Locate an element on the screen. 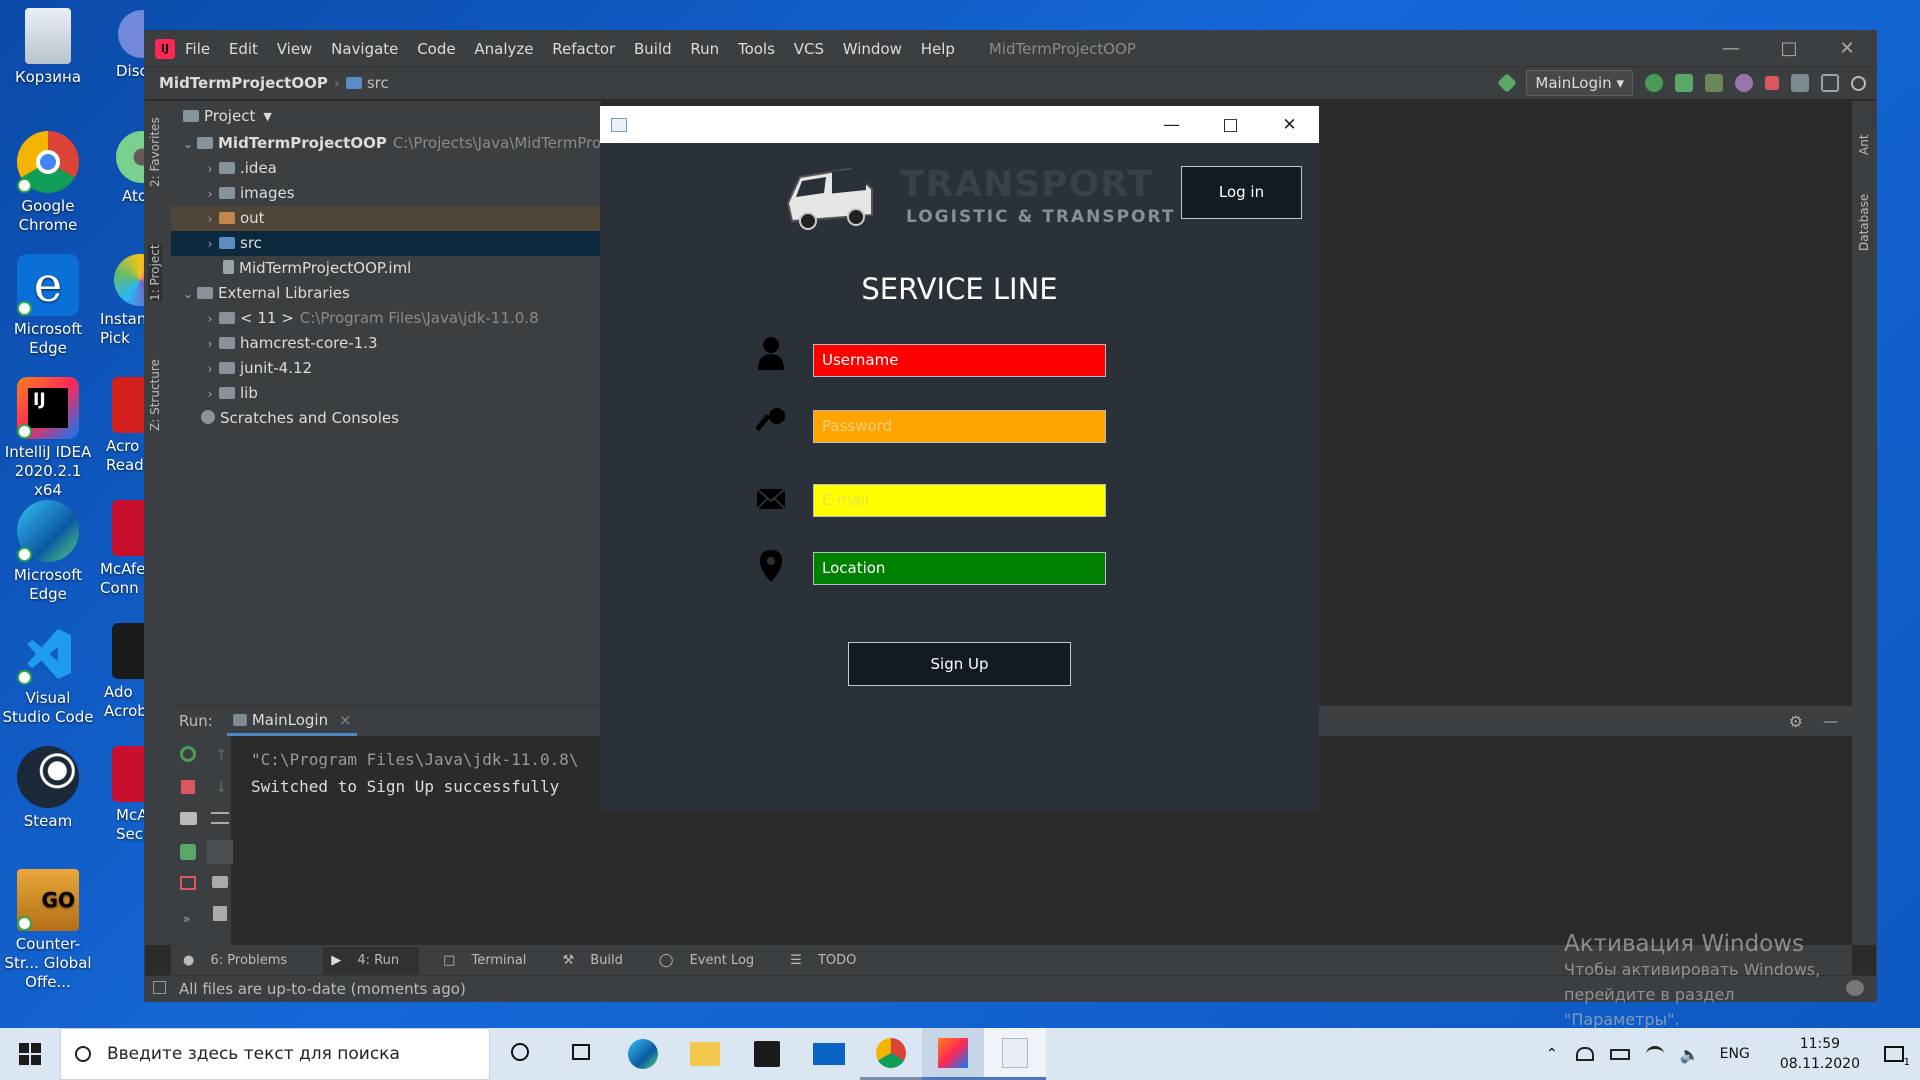 This screenshot has width=1920, height=1080. tab-problems: ● 6: Problems is located at coordinates (241, 960).